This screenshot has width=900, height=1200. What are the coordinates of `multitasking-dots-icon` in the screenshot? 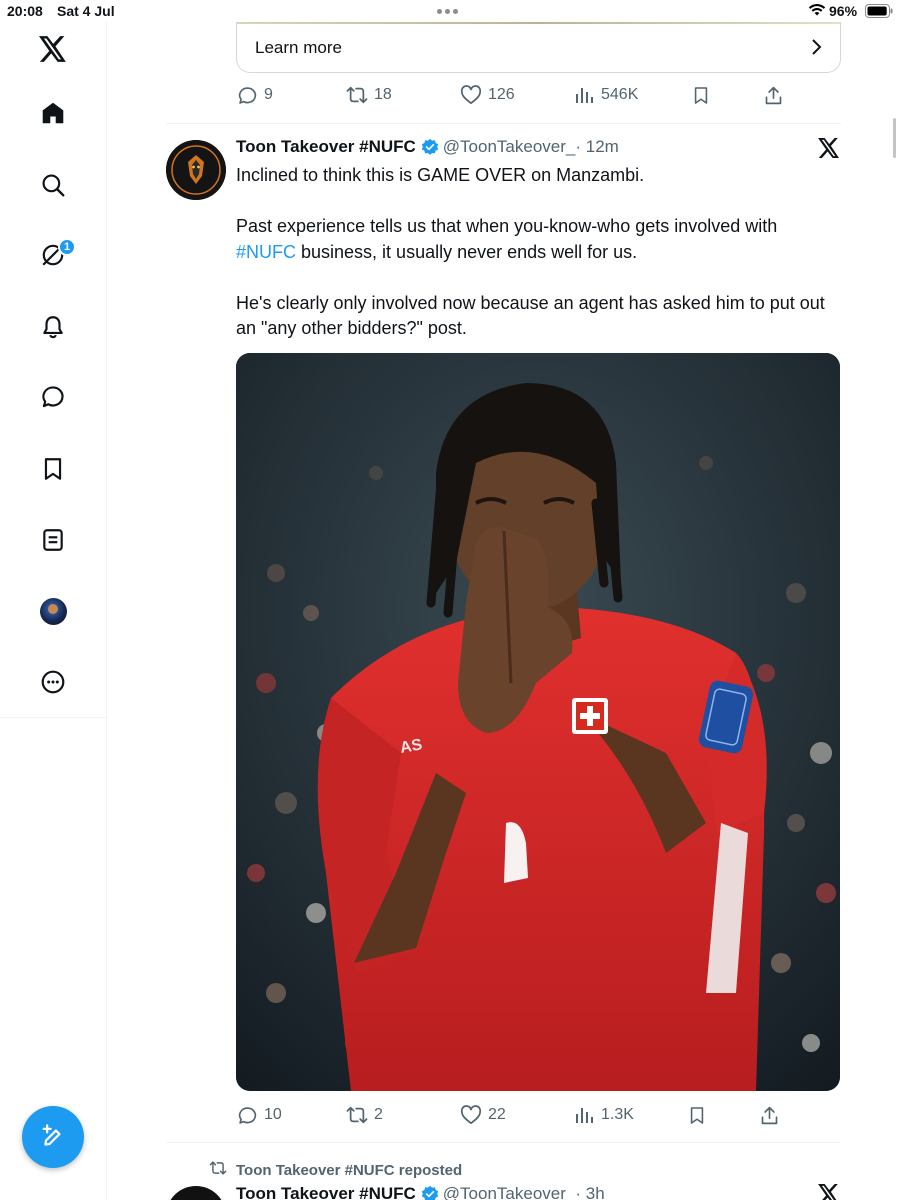 It's located at (447, 11).